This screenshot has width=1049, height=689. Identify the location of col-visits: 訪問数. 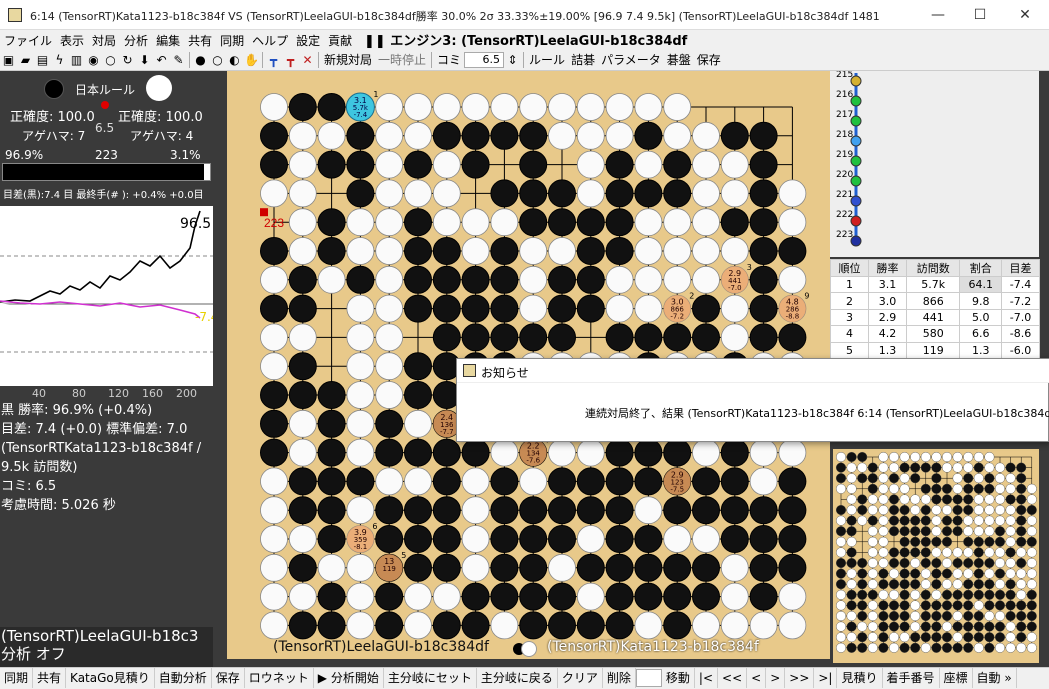
(933, 268).